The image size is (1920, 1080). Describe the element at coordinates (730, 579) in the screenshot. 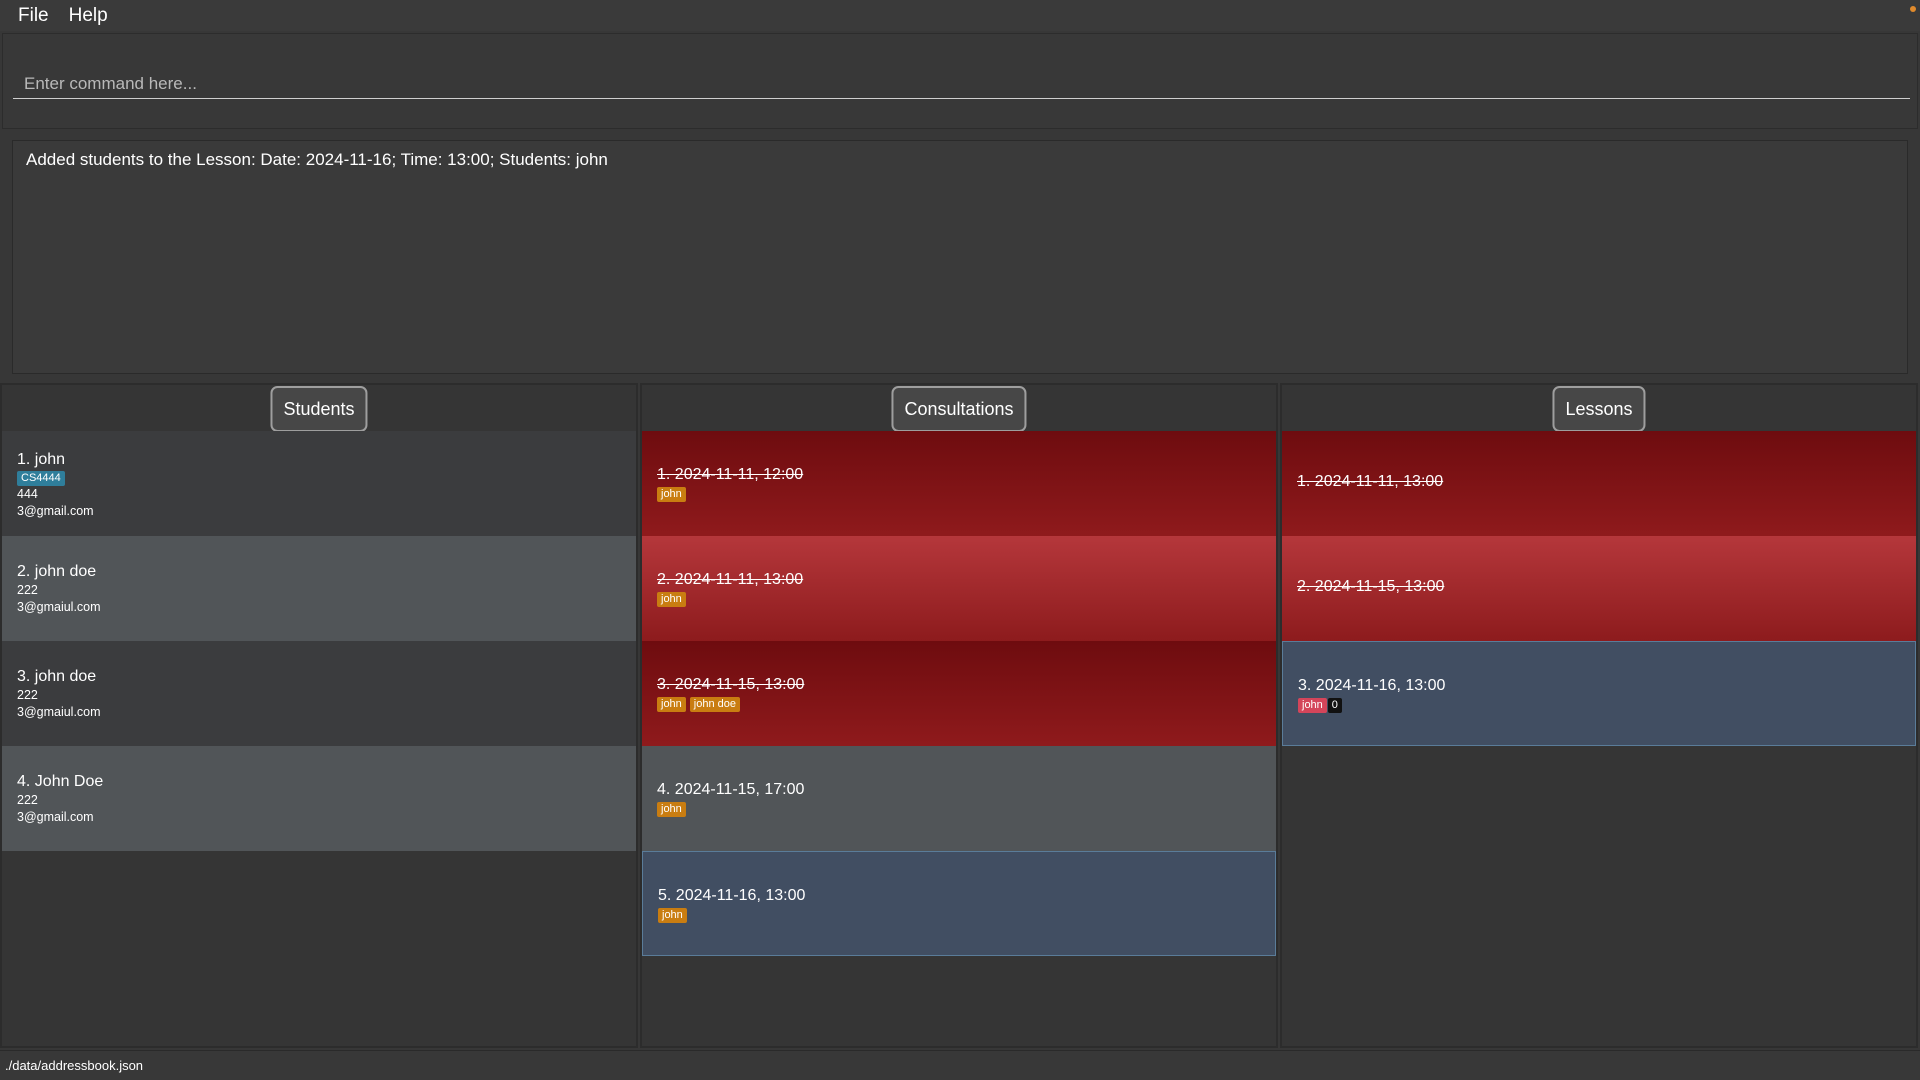

I see `consultation-datetime: 2. 2024-11-11, 13:00` at that location.